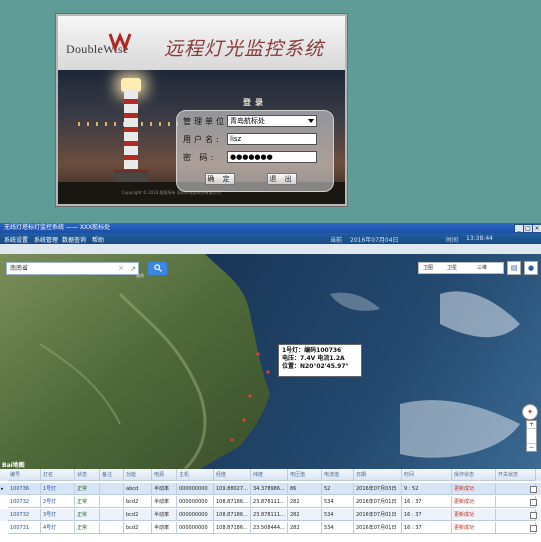  I want to click on map-type-switcher: 卫图 卫星 三维, so click(461, 268).